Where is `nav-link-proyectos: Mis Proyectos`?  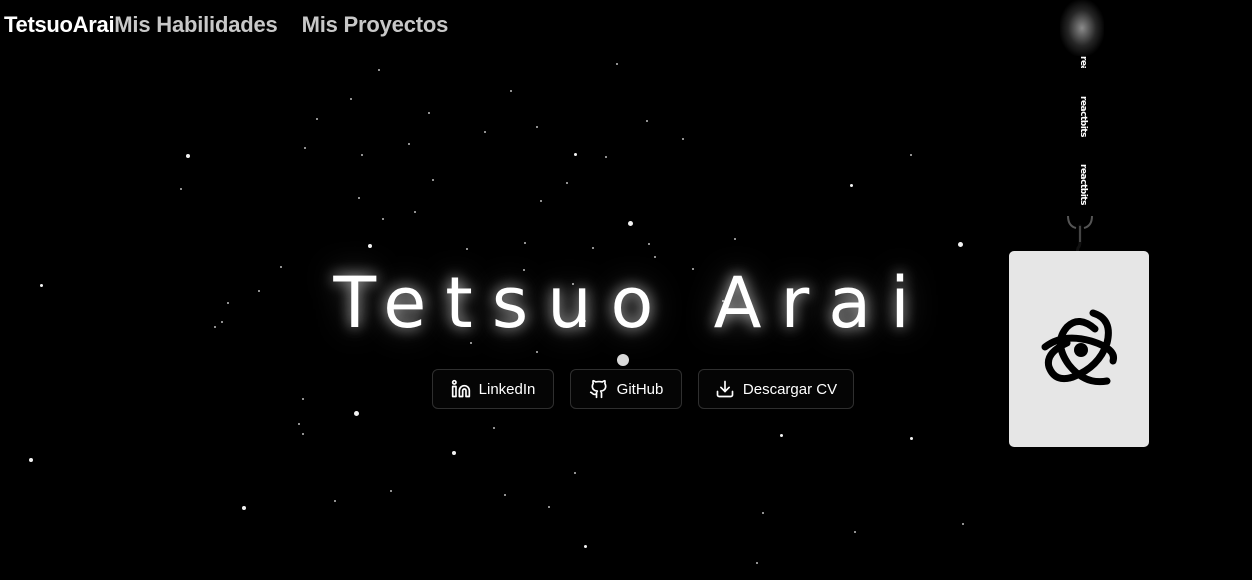
nav-link-proyectos: Mis Proyectos is located at coordinates (375, 25).